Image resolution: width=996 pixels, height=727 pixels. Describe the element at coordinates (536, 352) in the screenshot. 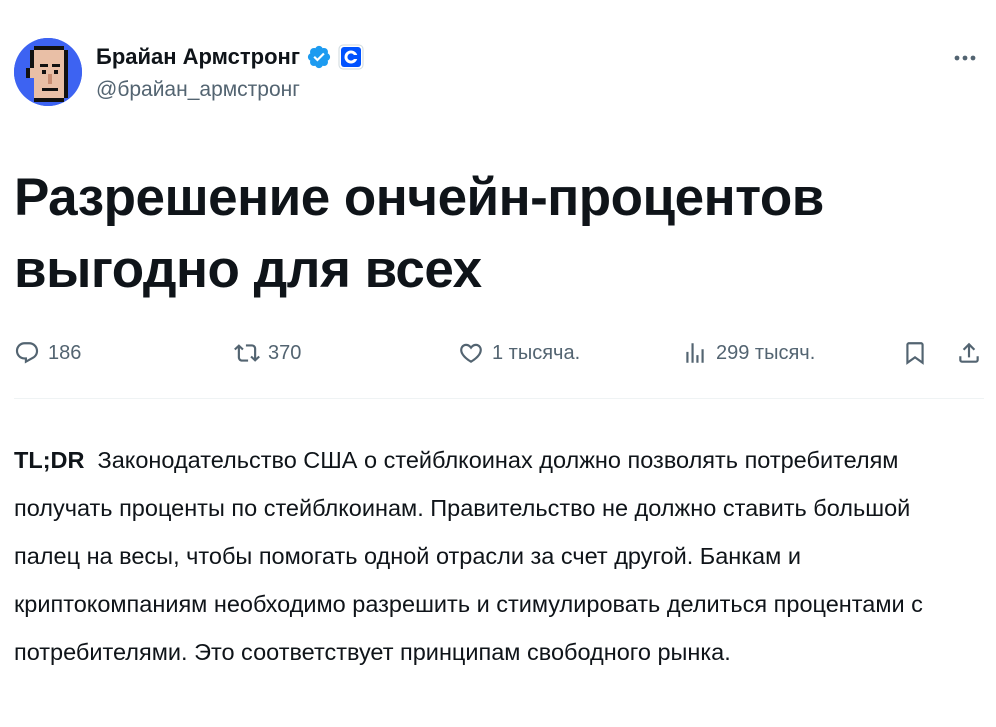

I see `like-count: 1 тысяча.` at that location.